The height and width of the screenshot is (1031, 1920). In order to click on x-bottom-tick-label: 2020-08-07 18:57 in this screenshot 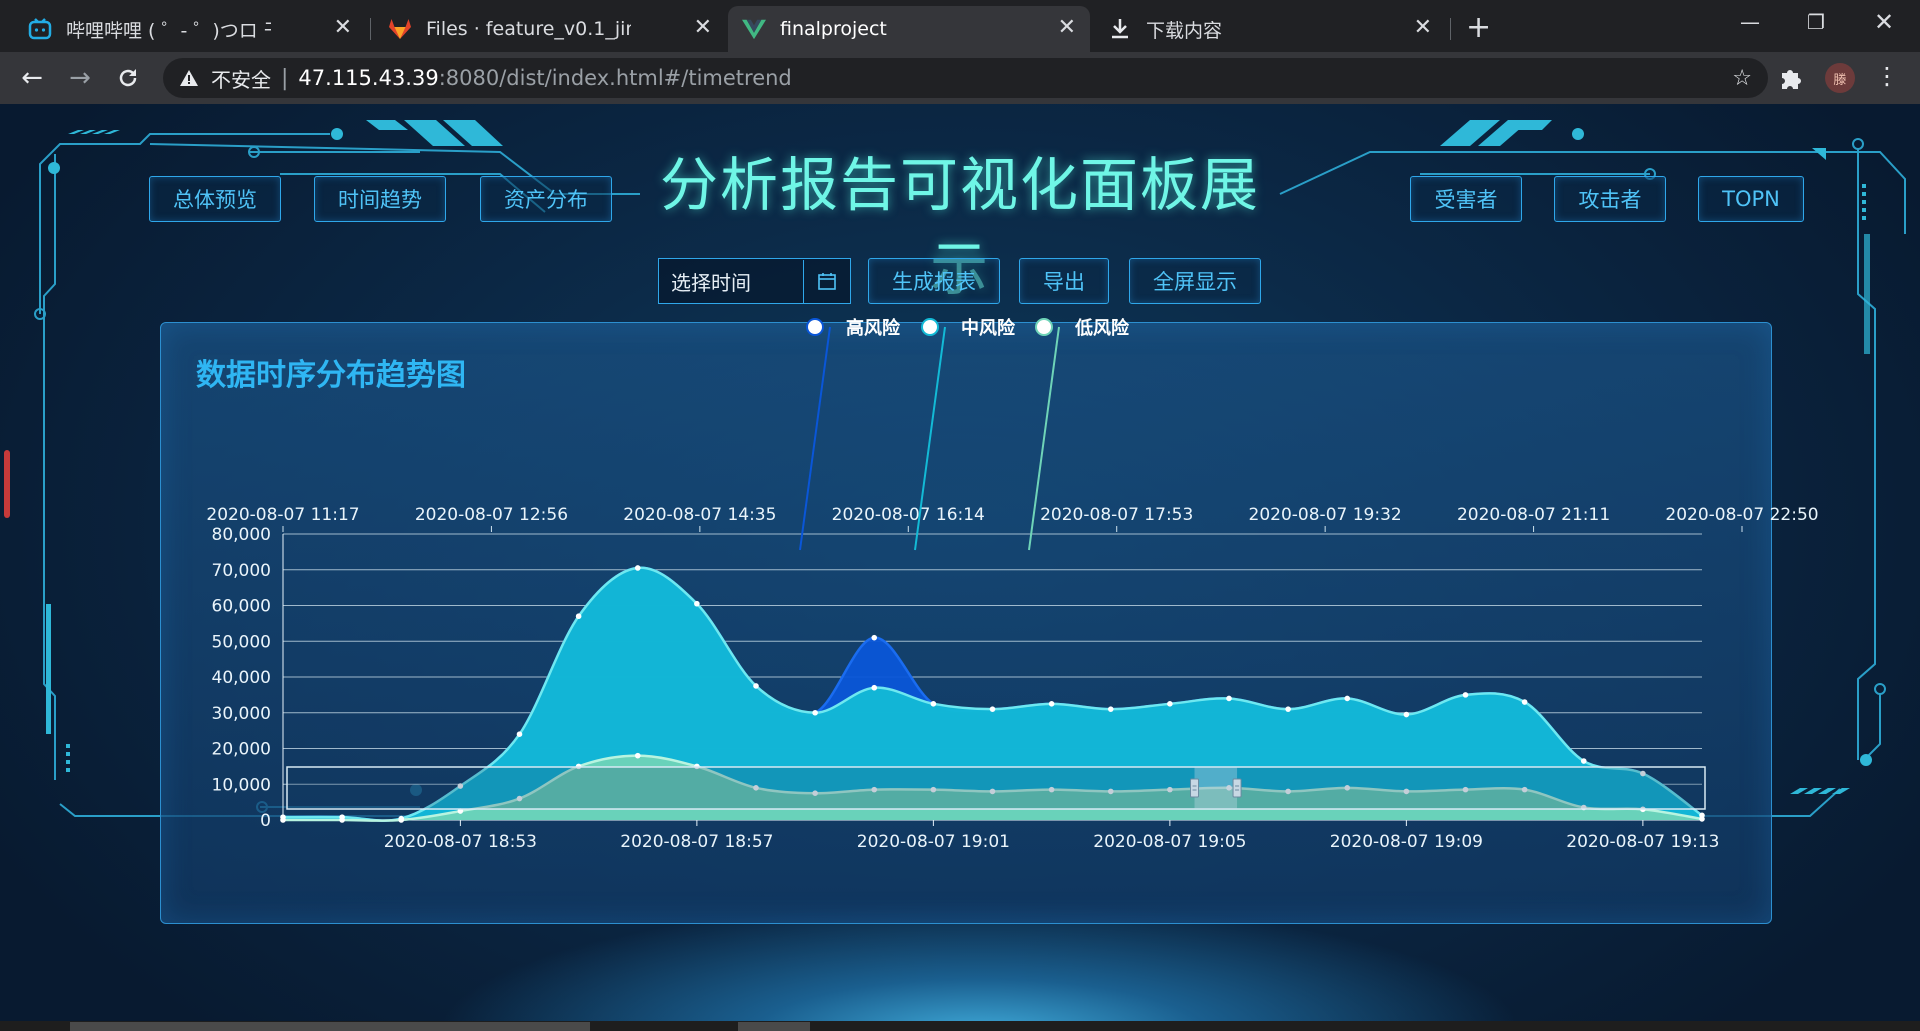, I will do `click(696, 842)`.